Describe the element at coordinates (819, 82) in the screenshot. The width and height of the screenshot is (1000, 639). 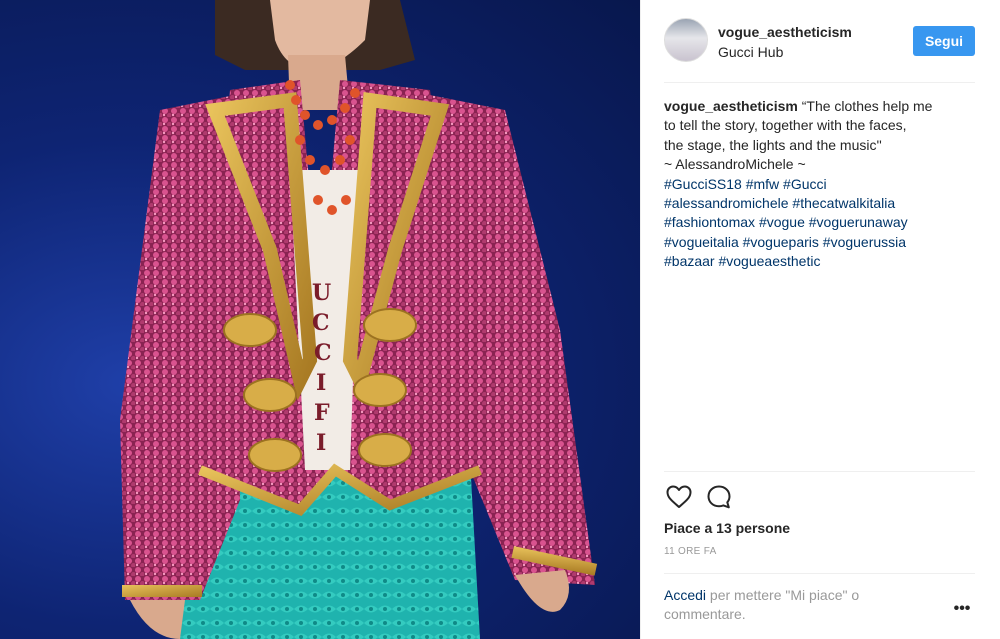
I see `header-divider` at that location.